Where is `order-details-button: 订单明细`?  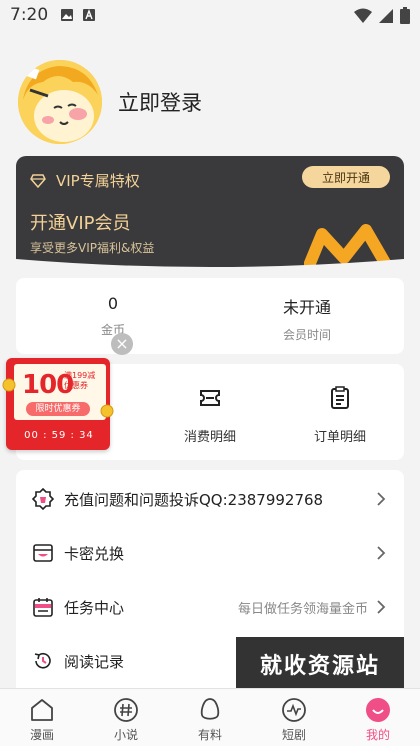 order-details-button: 订单明细 is located at coordinates (340, 415).